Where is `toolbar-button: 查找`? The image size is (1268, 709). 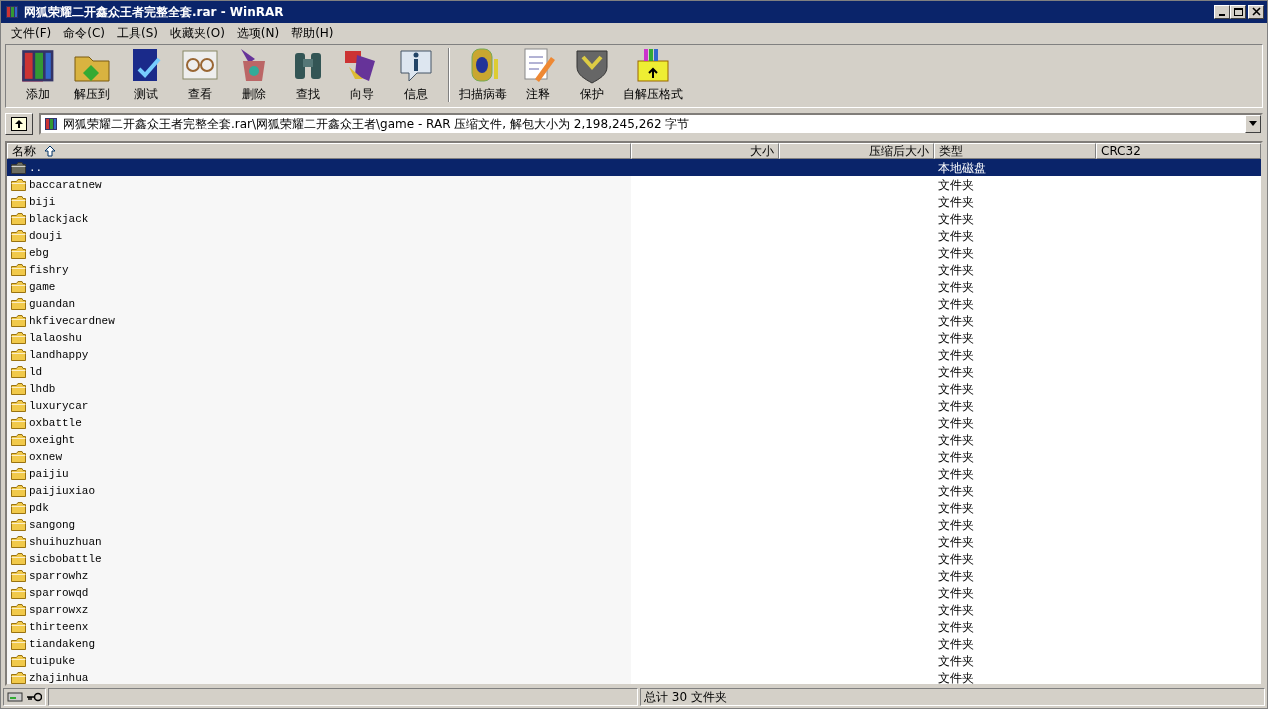 toolbar-button: 查找 is located at coordinates (308, 74).